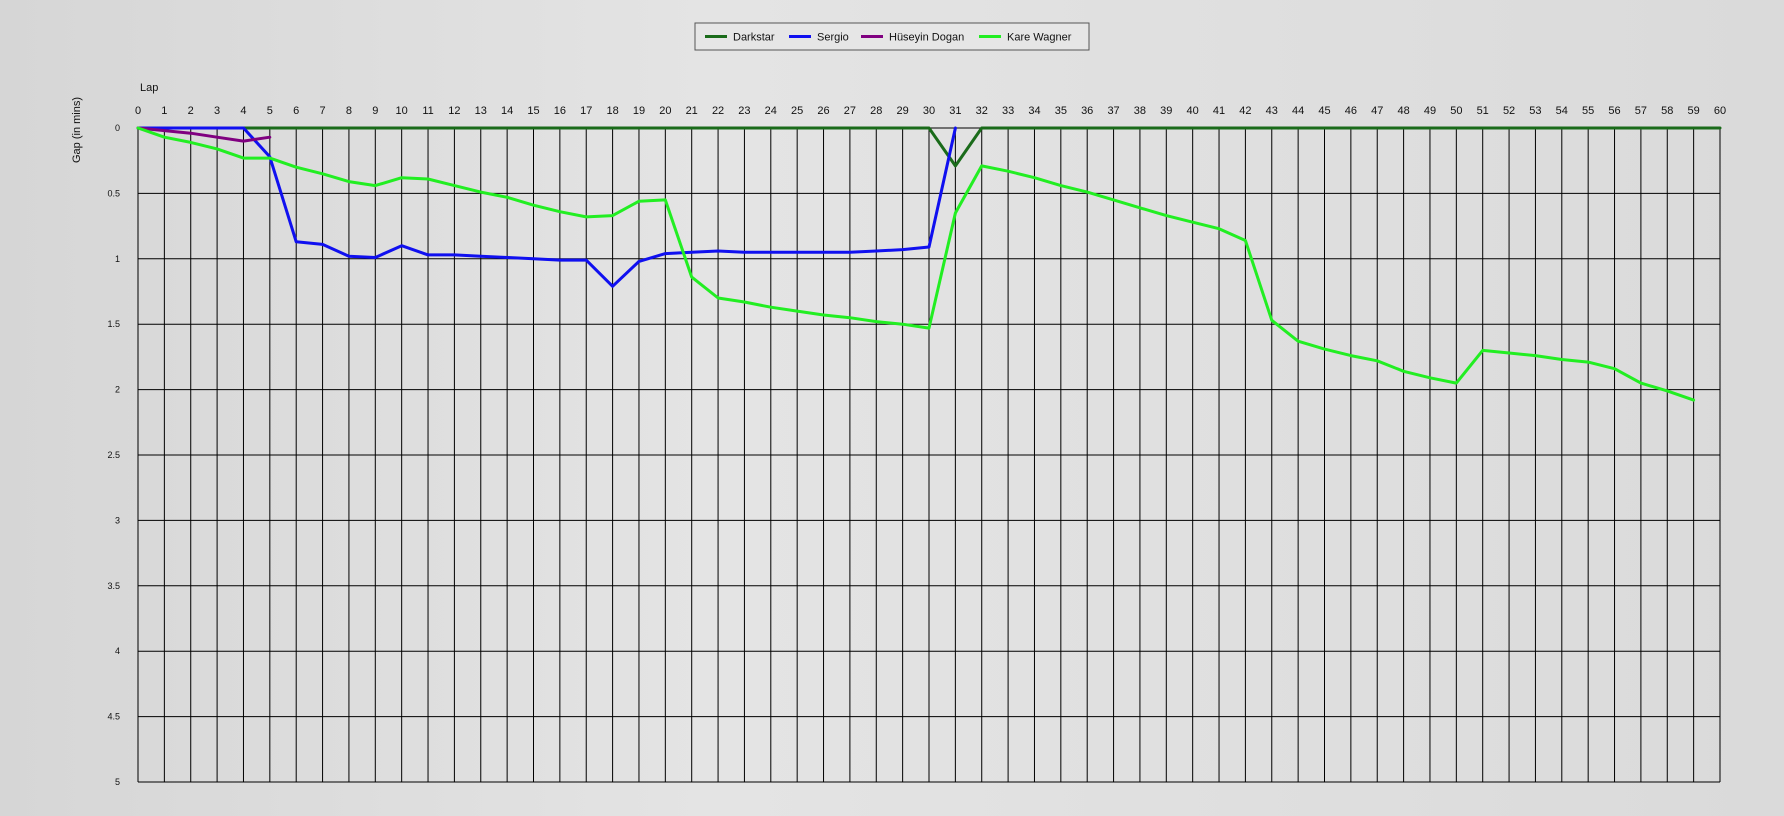  I want to click on x-tick-label: 3, so click(217, 111).